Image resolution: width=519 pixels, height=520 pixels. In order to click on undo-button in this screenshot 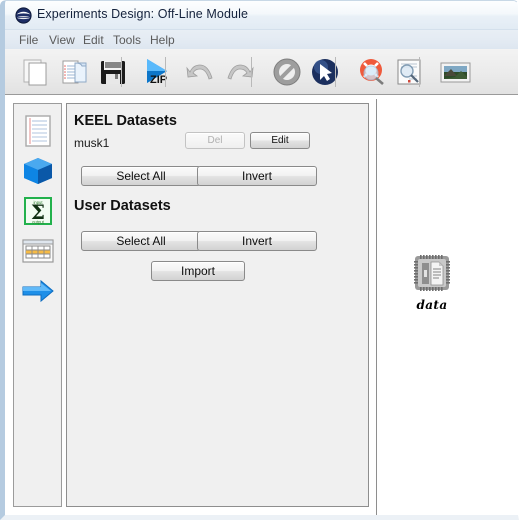, I will do `click(201, 72)`.